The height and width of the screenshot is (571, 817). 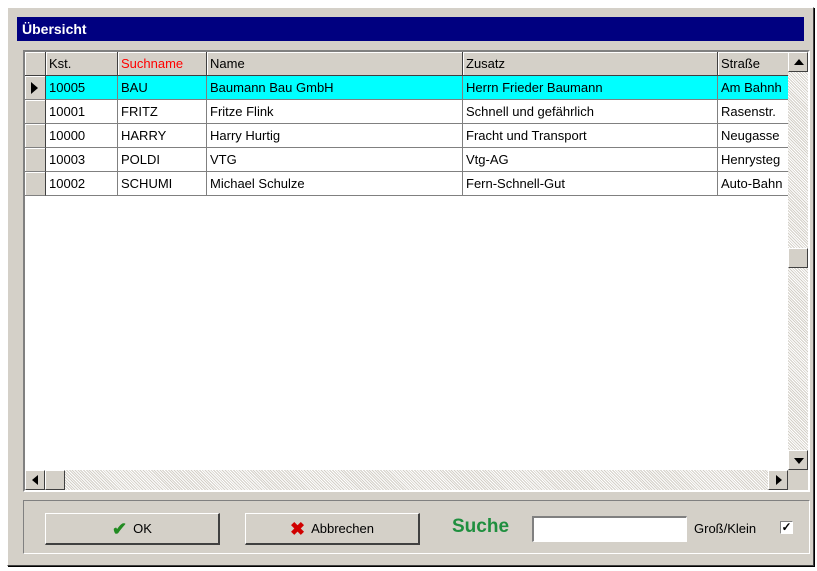 I want to click on cell-strasse: Rasenstr., so click(x=753, y=112).